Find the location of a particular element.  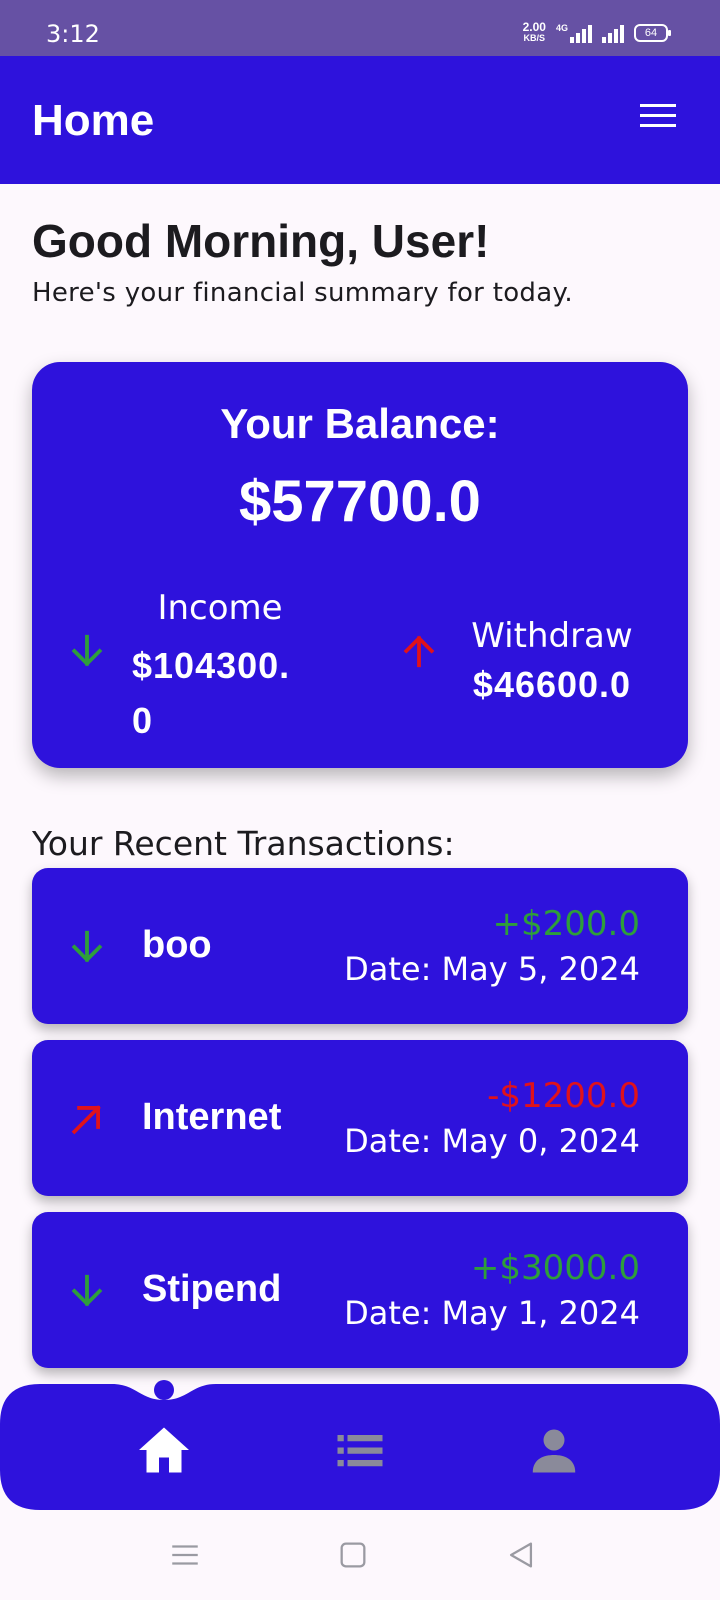

transaction-item: boo +$200.0 Date: May 5, 2024 is located at coordinates (360, 946).